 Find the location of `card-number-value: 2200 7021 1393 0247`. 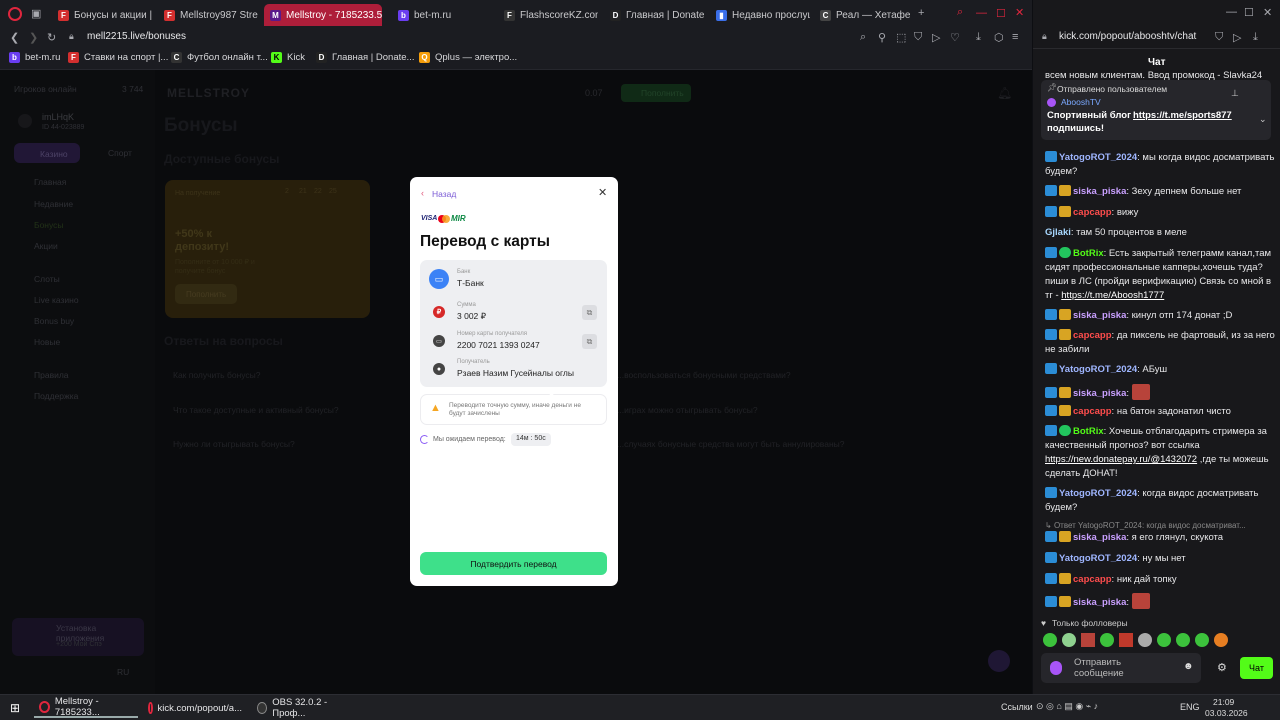

card-number-value: 2200 7021 1393 0247 is located at coordinates (498, 345).